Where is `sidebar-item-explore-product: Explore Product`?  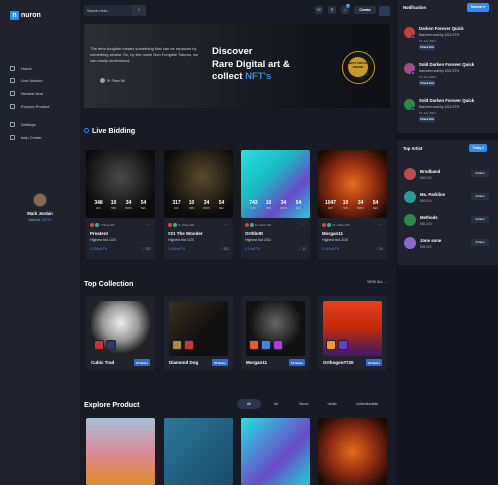
sidebar-item-explore-product: Explore Product is located at coordinates (44, 106).